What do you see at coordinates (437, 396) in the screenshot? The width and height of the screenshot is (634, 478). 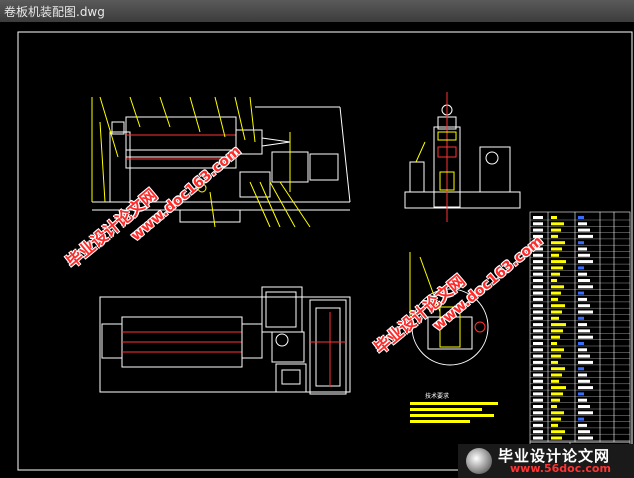 I see `tech-title: 技术要求` at bounding box center [437, 396].